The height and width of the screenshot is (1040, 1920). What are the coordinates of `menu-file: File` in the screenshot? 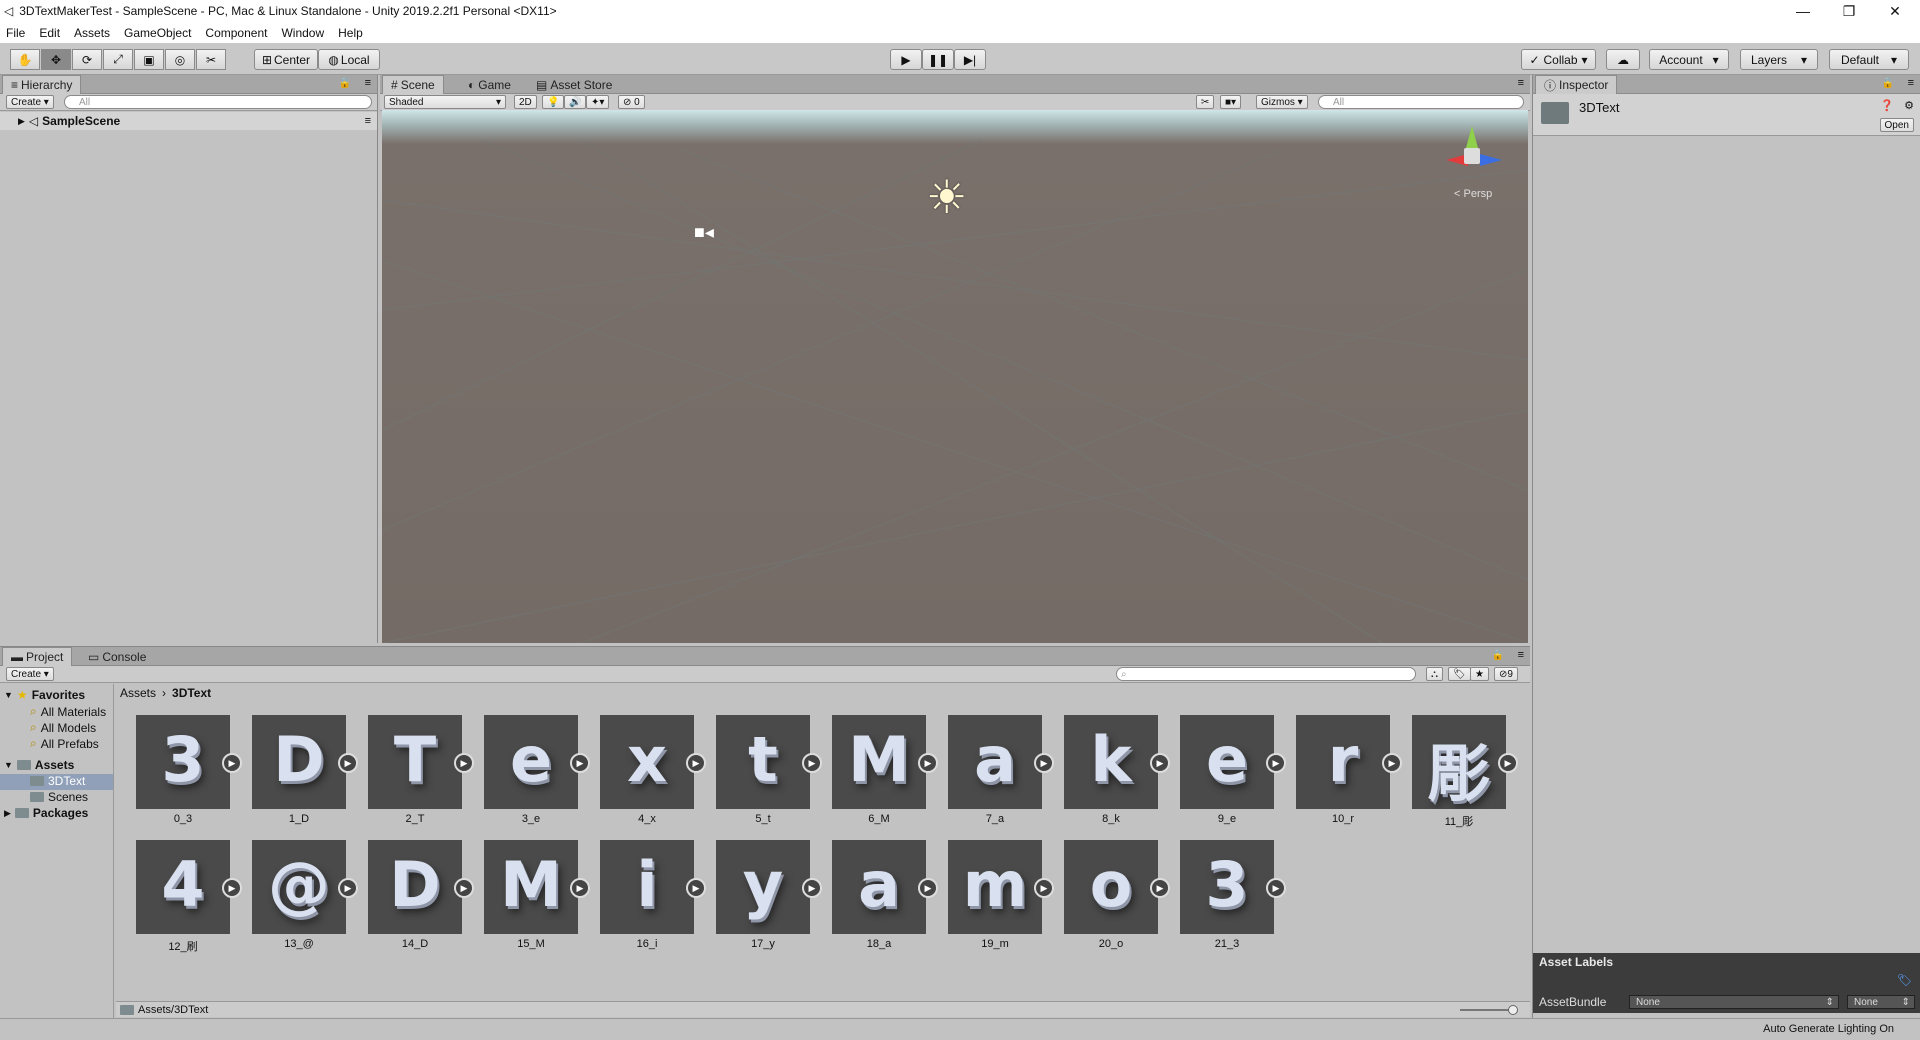 It's located at (15, 33).